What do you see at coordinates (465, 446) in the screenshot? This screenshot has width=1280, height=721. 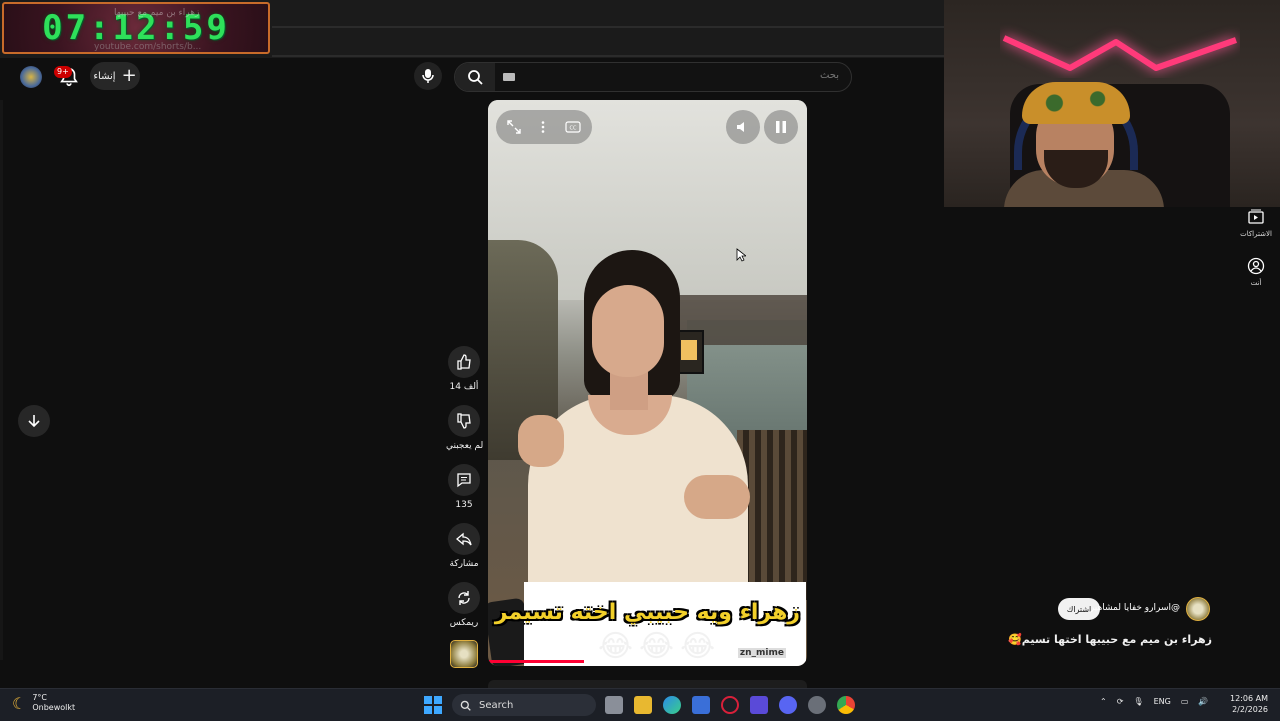 I see `dislike-label: لم يعجبني` at bounding box center [465, 446].